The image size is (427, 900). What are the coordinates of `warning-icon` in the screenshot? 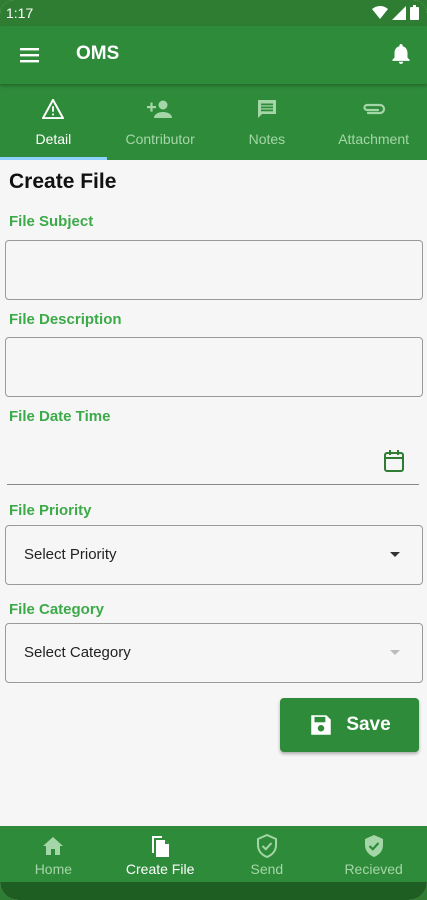 It's located at (53, 109).